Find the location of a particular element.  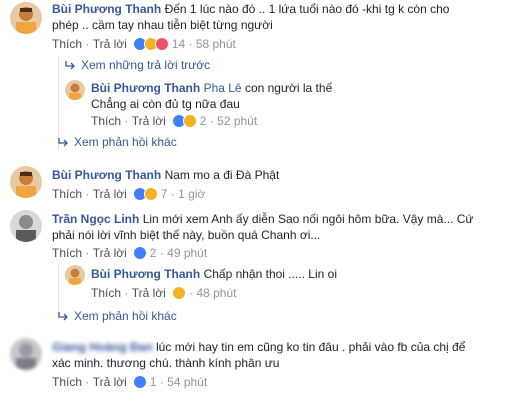

comment-actions: Thích · Trả lời 7 · 1 giờ is located at coordinates (129, 194).